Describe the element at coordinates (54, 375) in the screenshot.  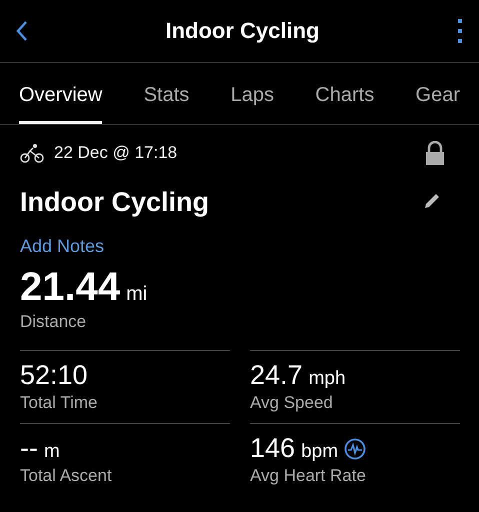
I see `stat-value: 52:10` at that location.